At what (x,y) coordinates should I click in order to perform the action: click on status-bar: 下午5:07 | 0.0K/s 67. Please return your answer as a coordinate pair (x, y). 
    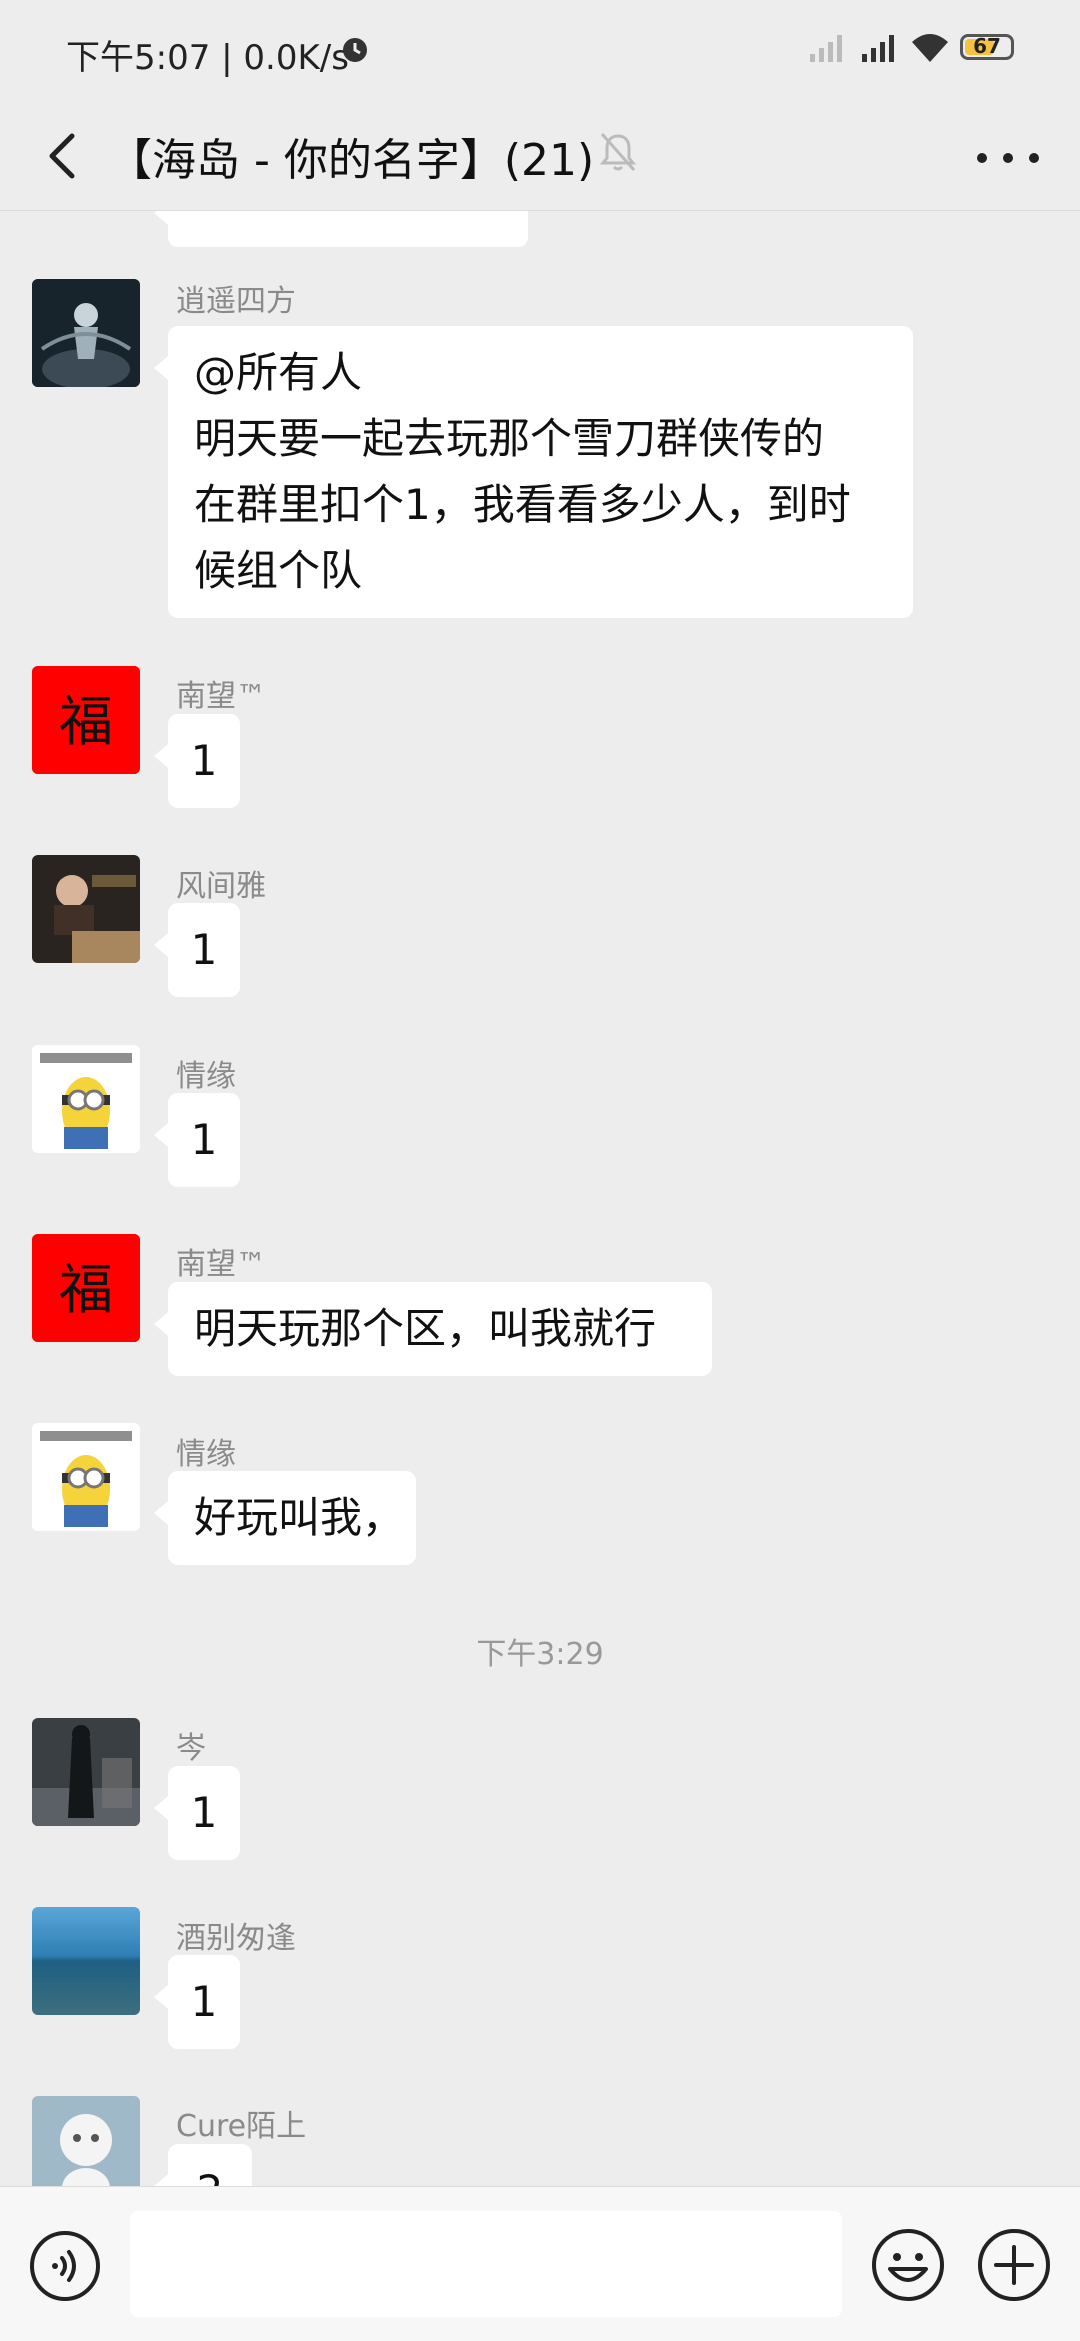
    Looking at the image, I should click on (540, 50).